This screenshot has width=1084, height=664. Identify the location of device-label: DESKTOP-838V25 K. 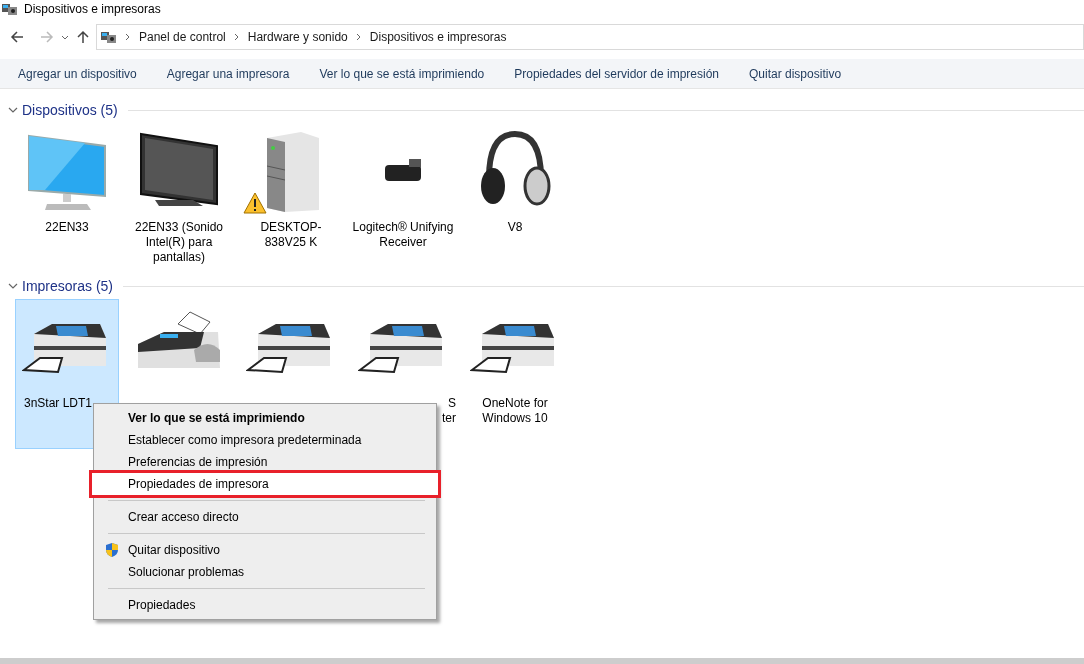
(291, 235).